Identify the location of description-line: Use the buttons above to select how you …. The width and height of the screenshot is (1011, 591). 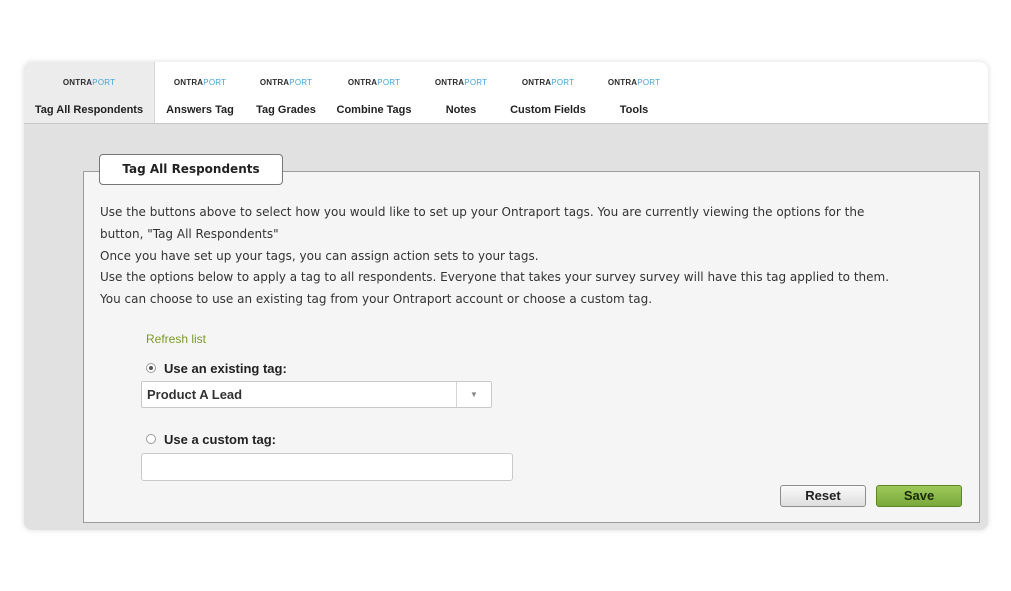
(482, 212).